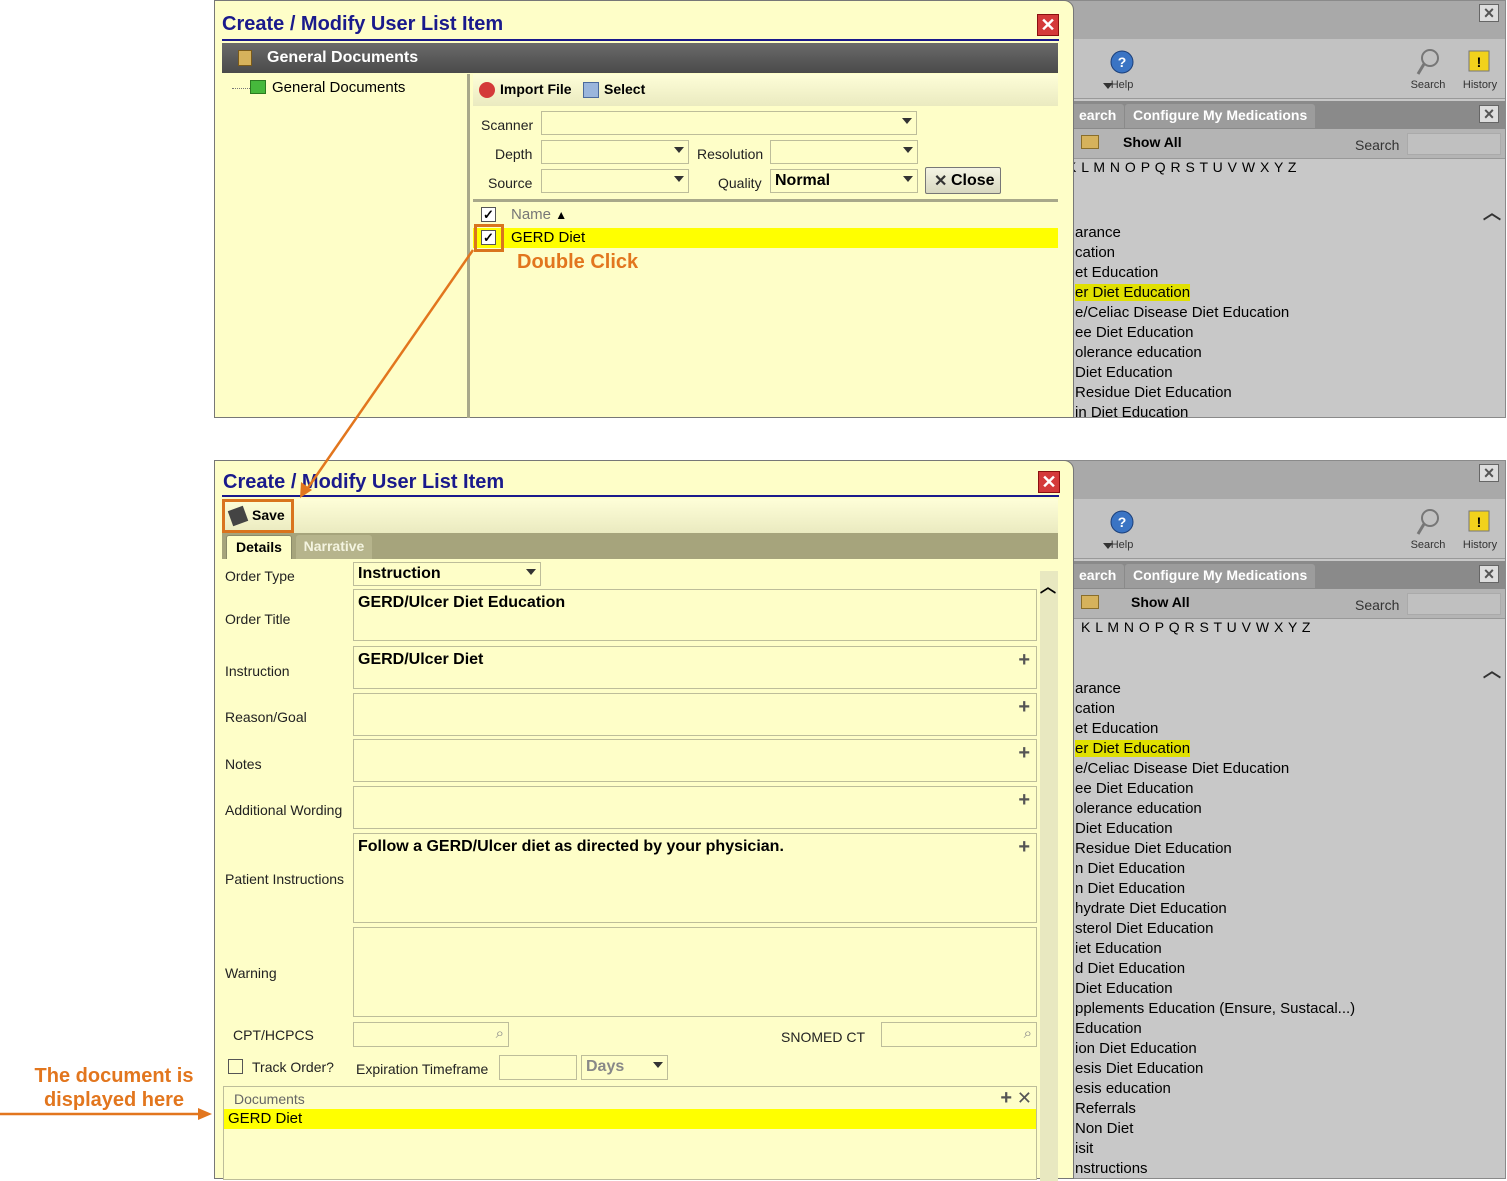 Image resolution: width=1507 pixels, height=1181 pixels. Describe the element at coordinates (624, 89) in the screenshot. I see `select-button: Select` at that location.